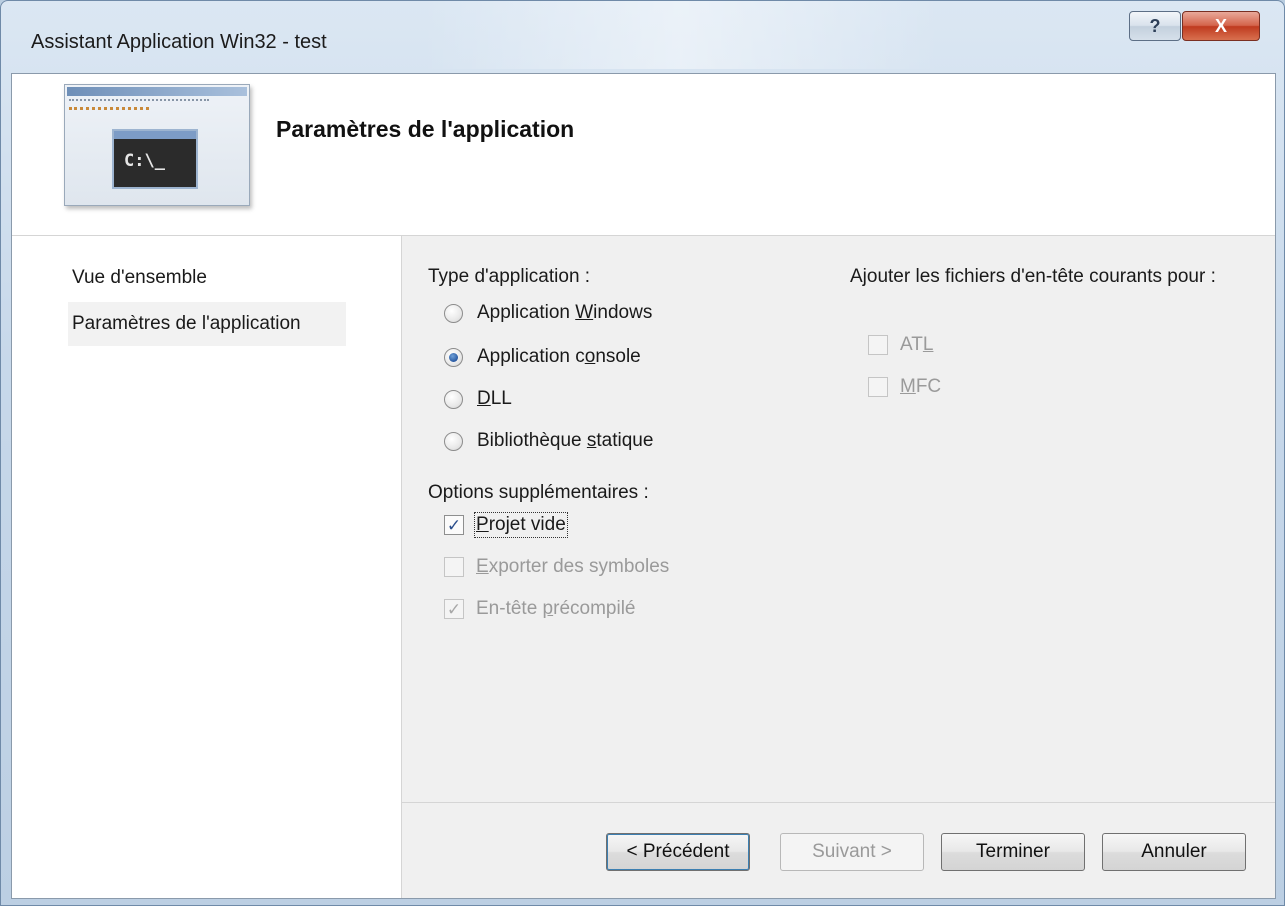 The width and height of the screenshot is (1285, 906). I want to click on radio-application-windows: Application Windows, so click(548, 313).